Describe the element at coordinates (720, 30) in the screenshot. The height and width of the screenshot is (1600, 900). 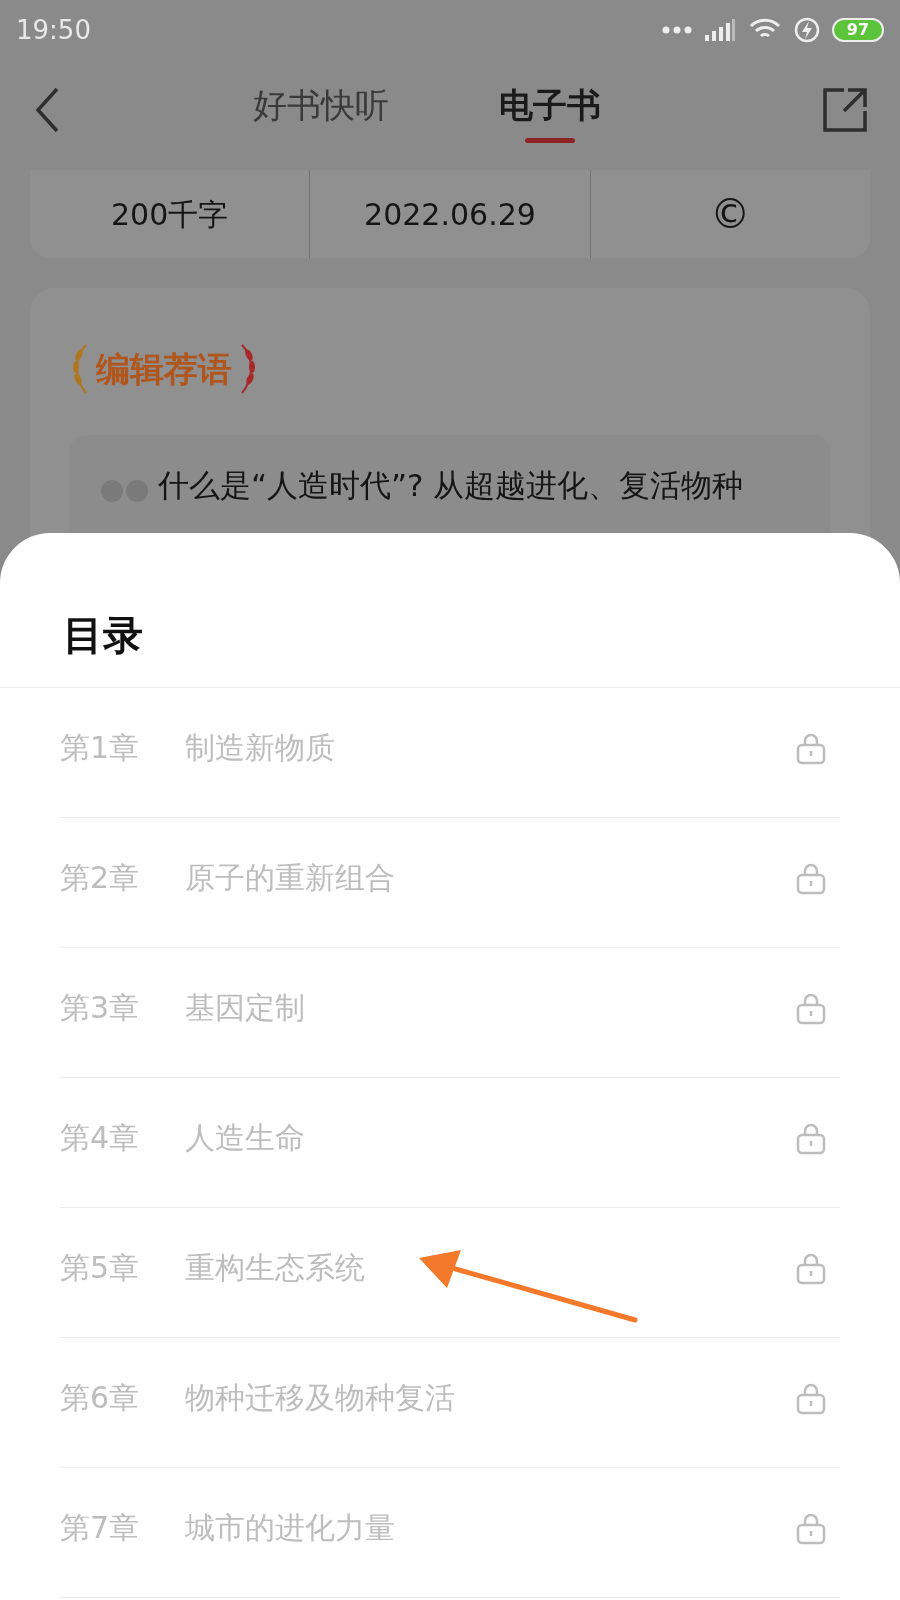
I see `signal-icon` at that location.